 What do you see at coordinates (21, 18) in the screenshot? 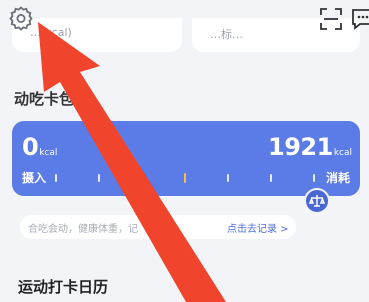
I see `gear-icon` at bounding box center [21, 18].